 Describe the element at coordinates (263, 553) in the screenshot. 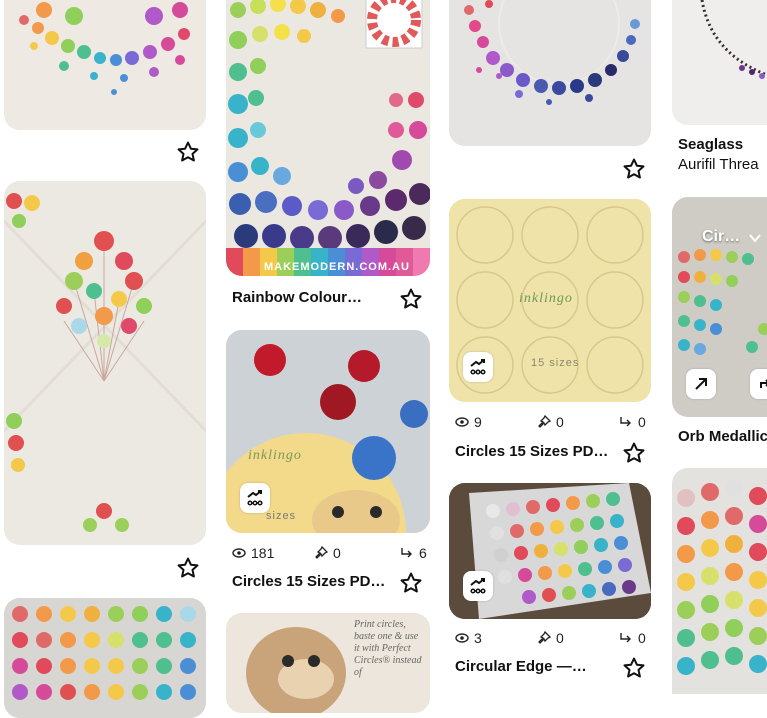

I see `views-count: 181` at that location.